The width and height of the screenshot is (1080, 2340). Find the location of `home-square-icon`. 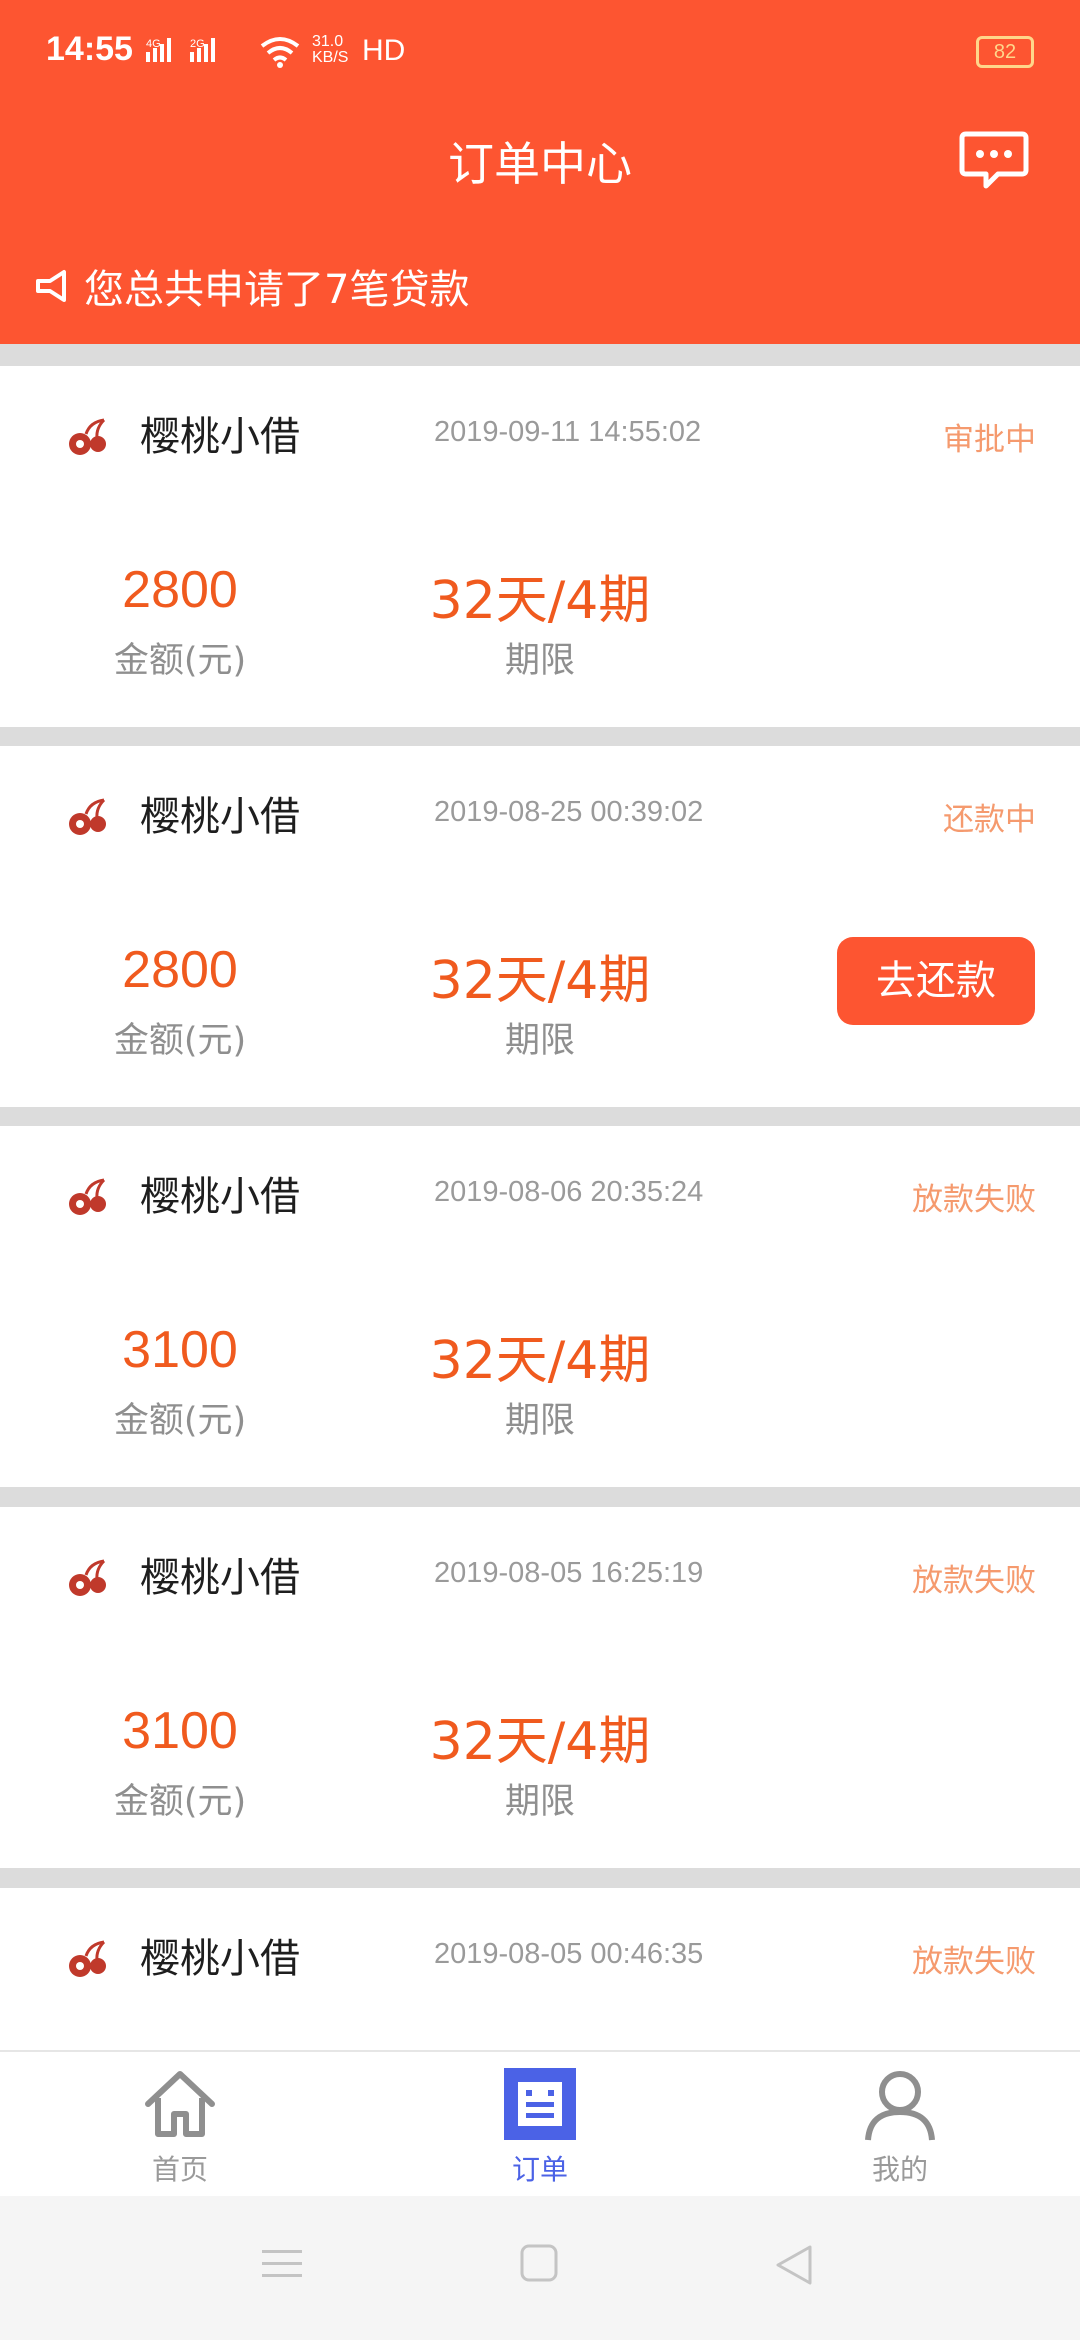

home-square-icon is located at coordinates (540, 2264).